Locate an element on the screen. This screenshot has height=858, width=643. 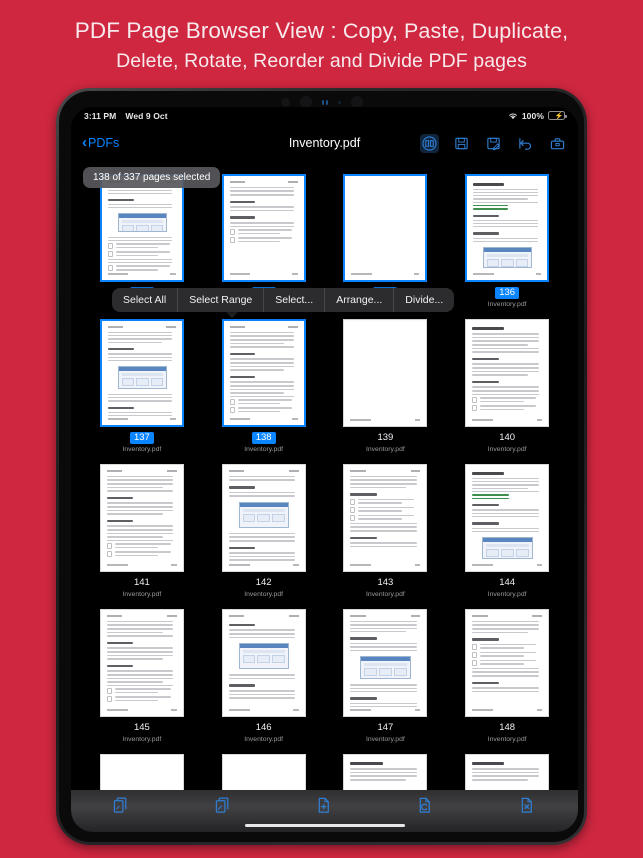
page-thumbnail-cell: 138 Inventory.pdf is located at coordinates (264, 387).